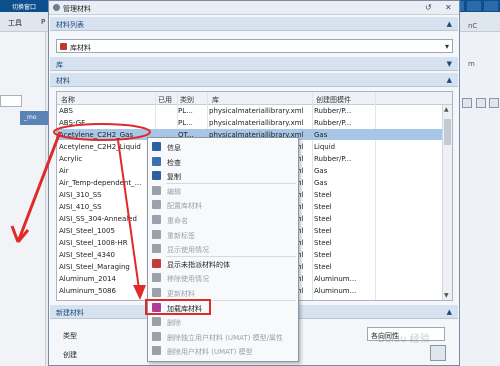 The height and width of the screenshot is (366, 500). I want to click on context-menu-label: 重命名, so click(177, 221).